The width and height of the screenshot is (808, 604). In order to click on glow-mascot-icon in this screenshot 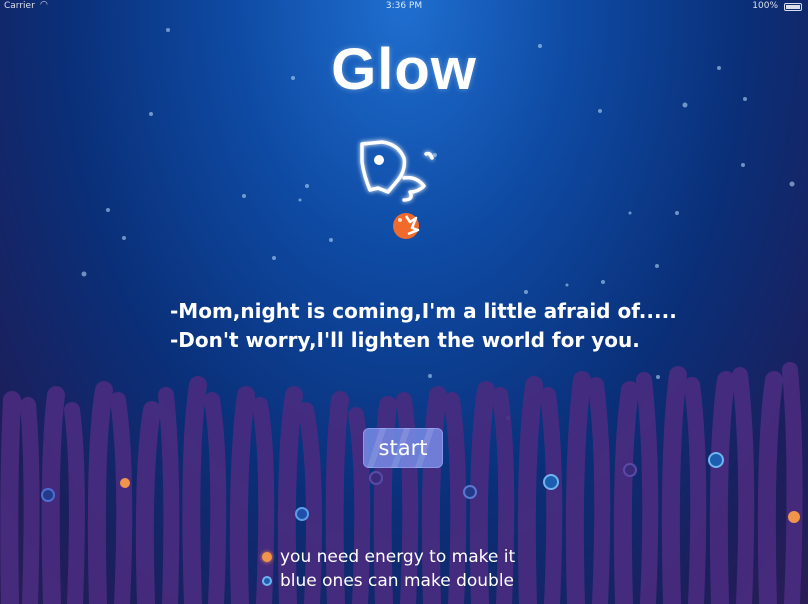, I will do `click(397, 189)`.